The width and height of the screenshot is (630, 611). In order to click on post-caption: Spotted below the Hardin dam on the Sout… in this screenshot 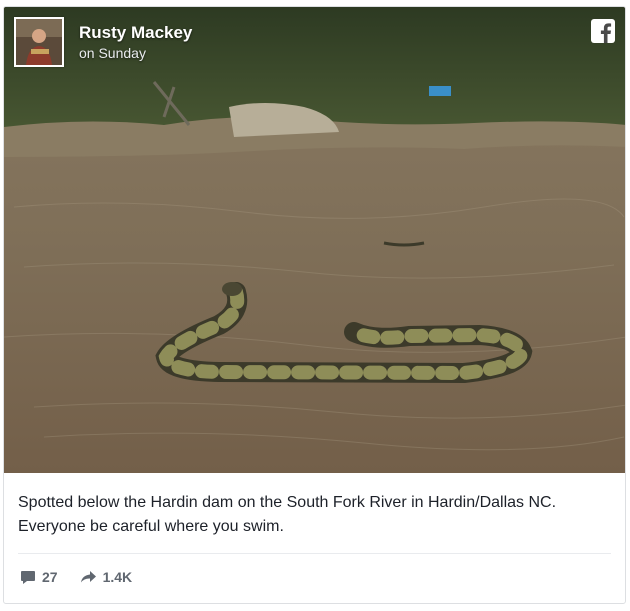, I will do `click(287, 514)`.